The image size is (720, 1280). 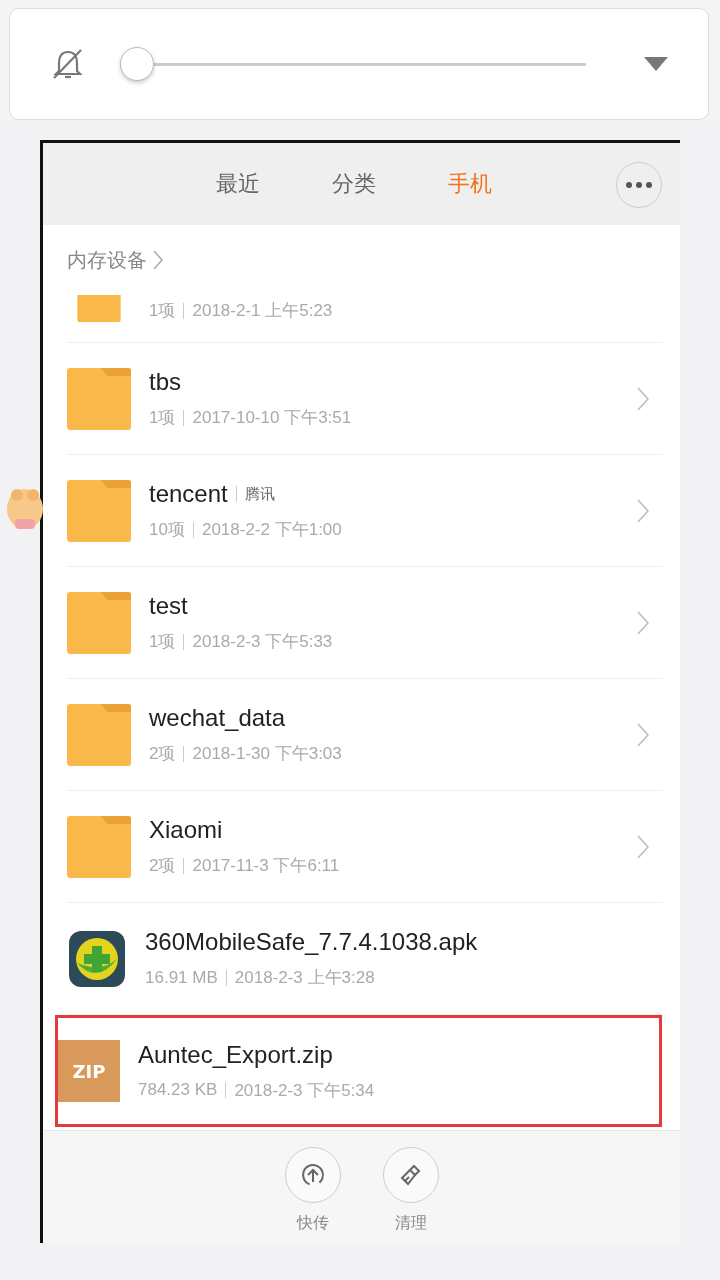 I want to click on modified-date: 2017-10-10 下午3:51, so click(x=272, y=418).